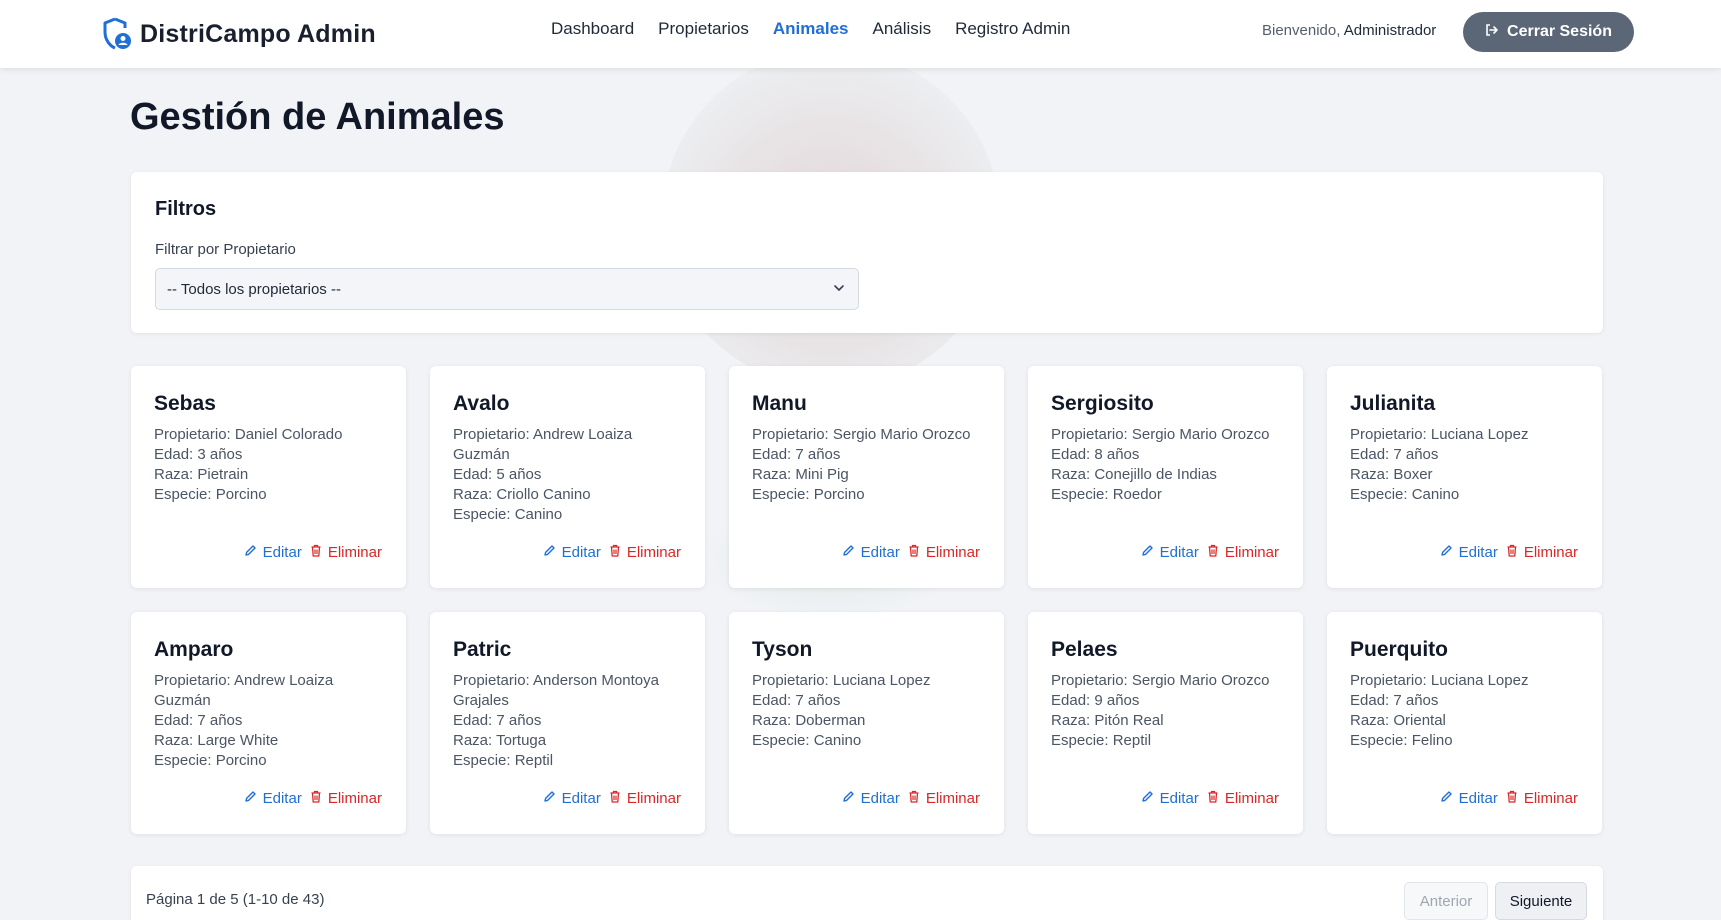 The width and height of the screenshot is (1721, 920). What do you see at coordinates (1492, 32) in the screenshot?
I see `logout-icon` at bounding box center [1492, 32].